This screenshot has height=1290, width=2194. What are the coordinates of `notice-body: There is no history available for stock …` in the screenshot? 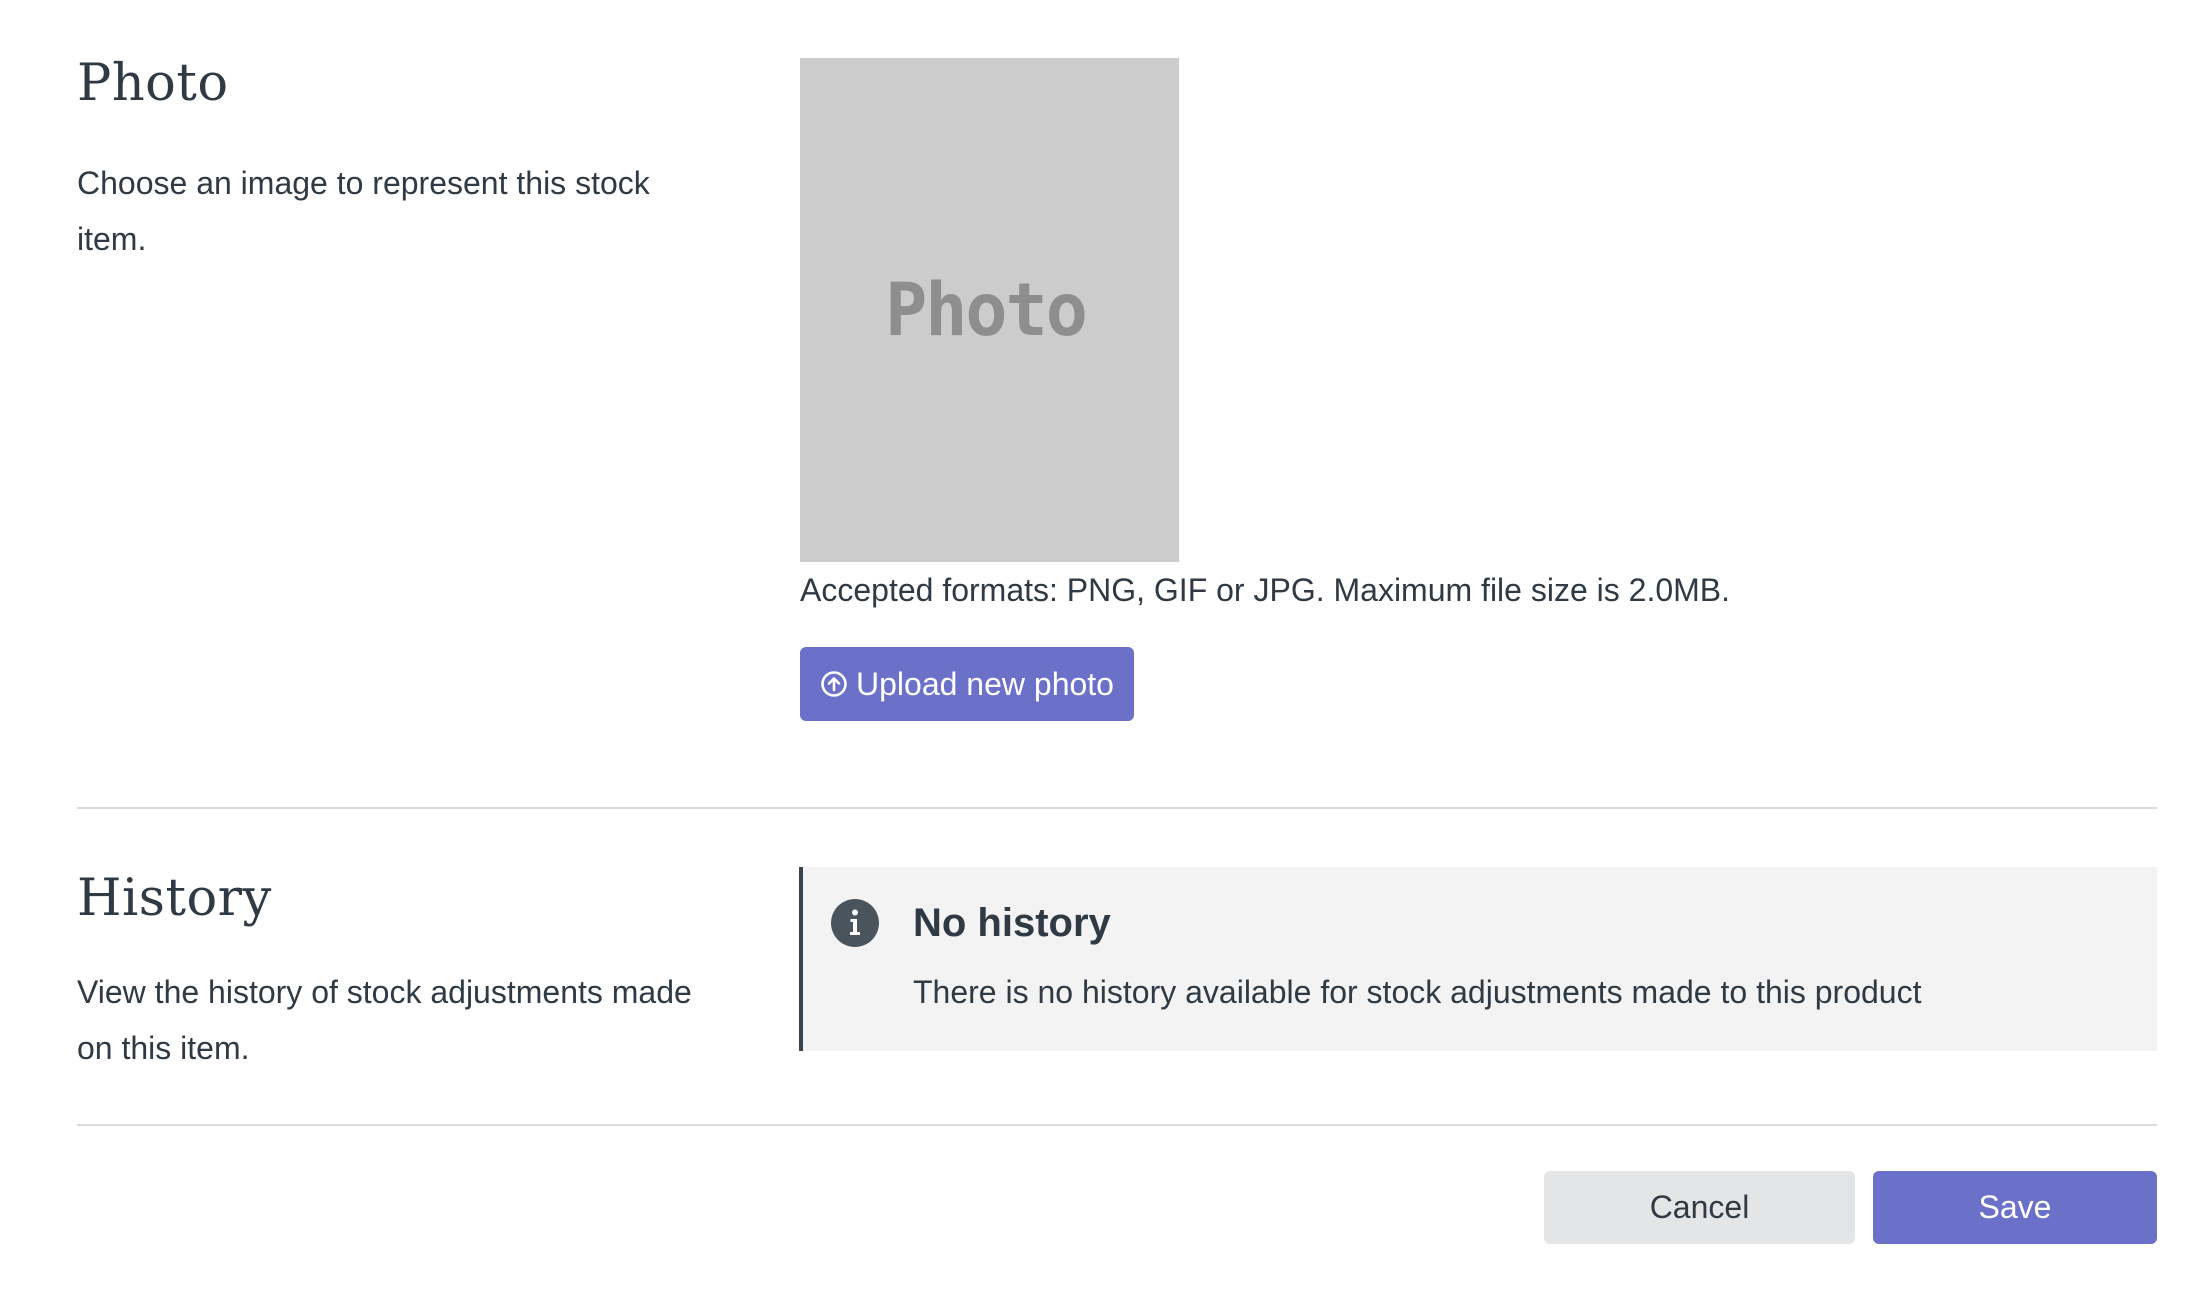 It's located at (1417, 992).